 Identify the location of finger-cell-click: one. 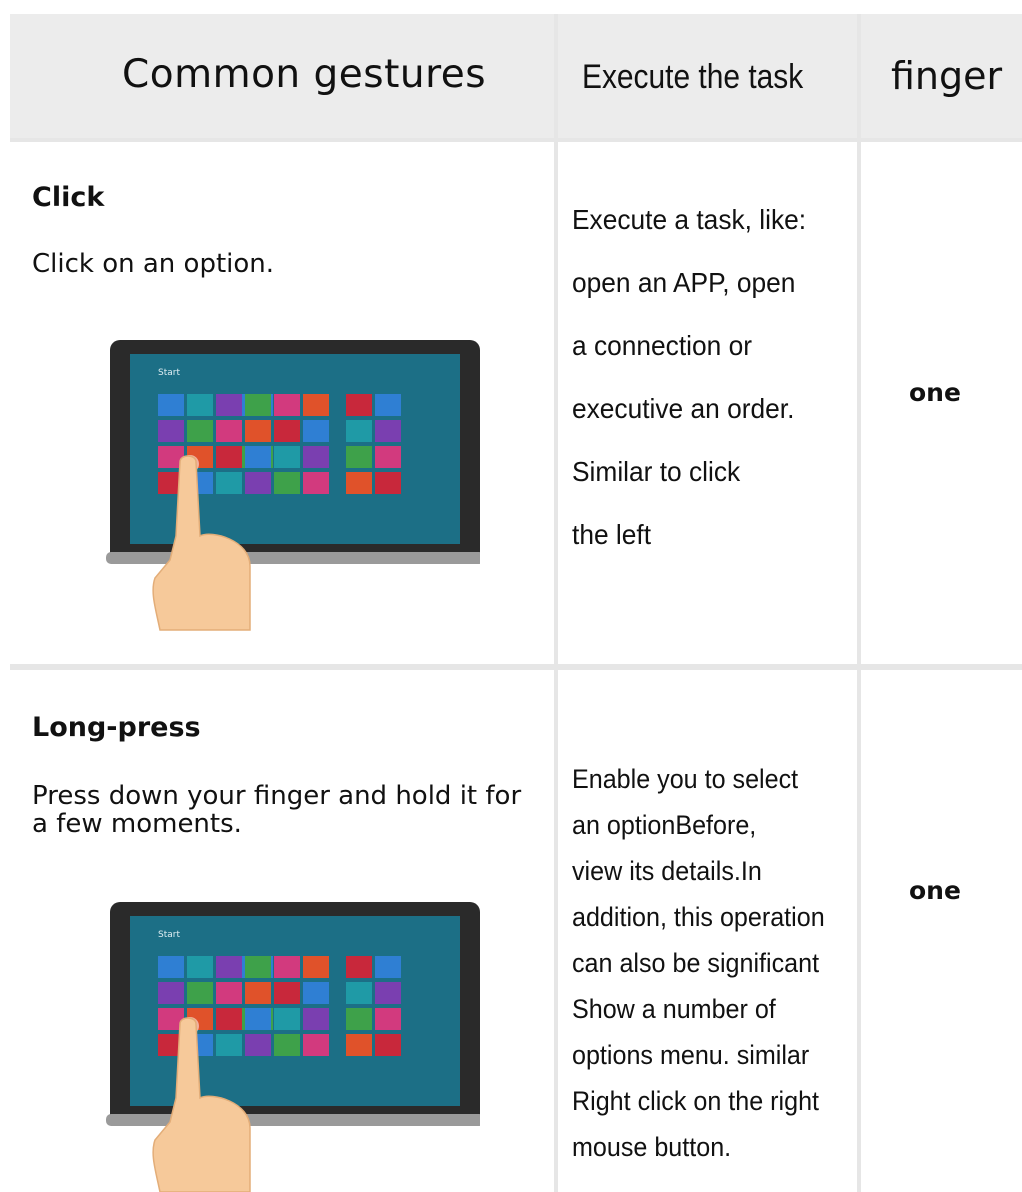
(941, 403).